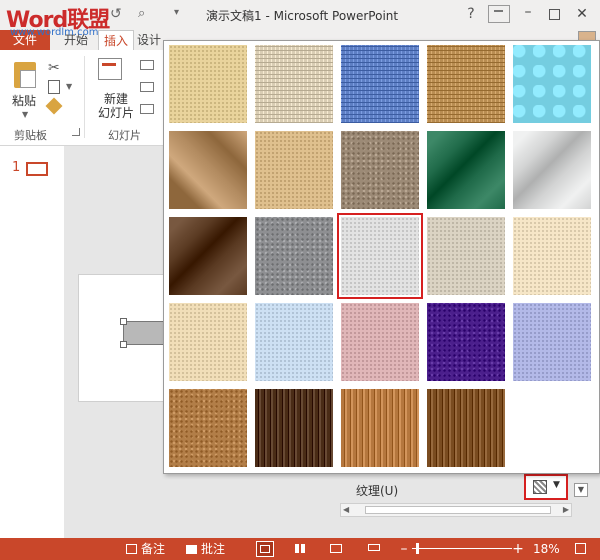  What do you see at coordinates (552, 84) in the screenshot?
I see `texture-water-droplets` at bounding box center [552, 84].